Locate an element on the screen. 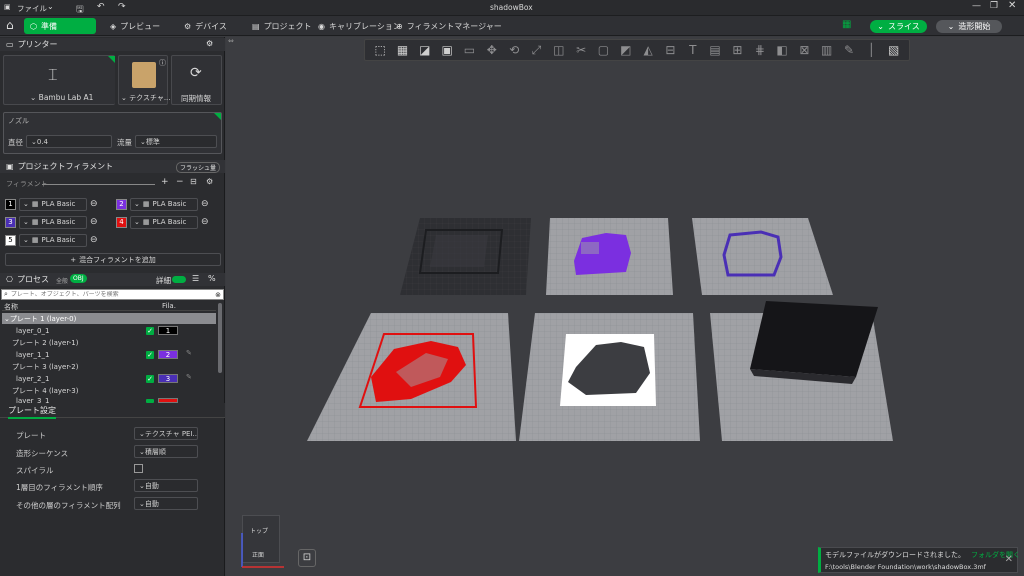 This screenshot has width=1024, height=576. filament-slot-1: 1 ⌄ ▦ PLA Basic ⊖ is located at coordinates (51, 204).